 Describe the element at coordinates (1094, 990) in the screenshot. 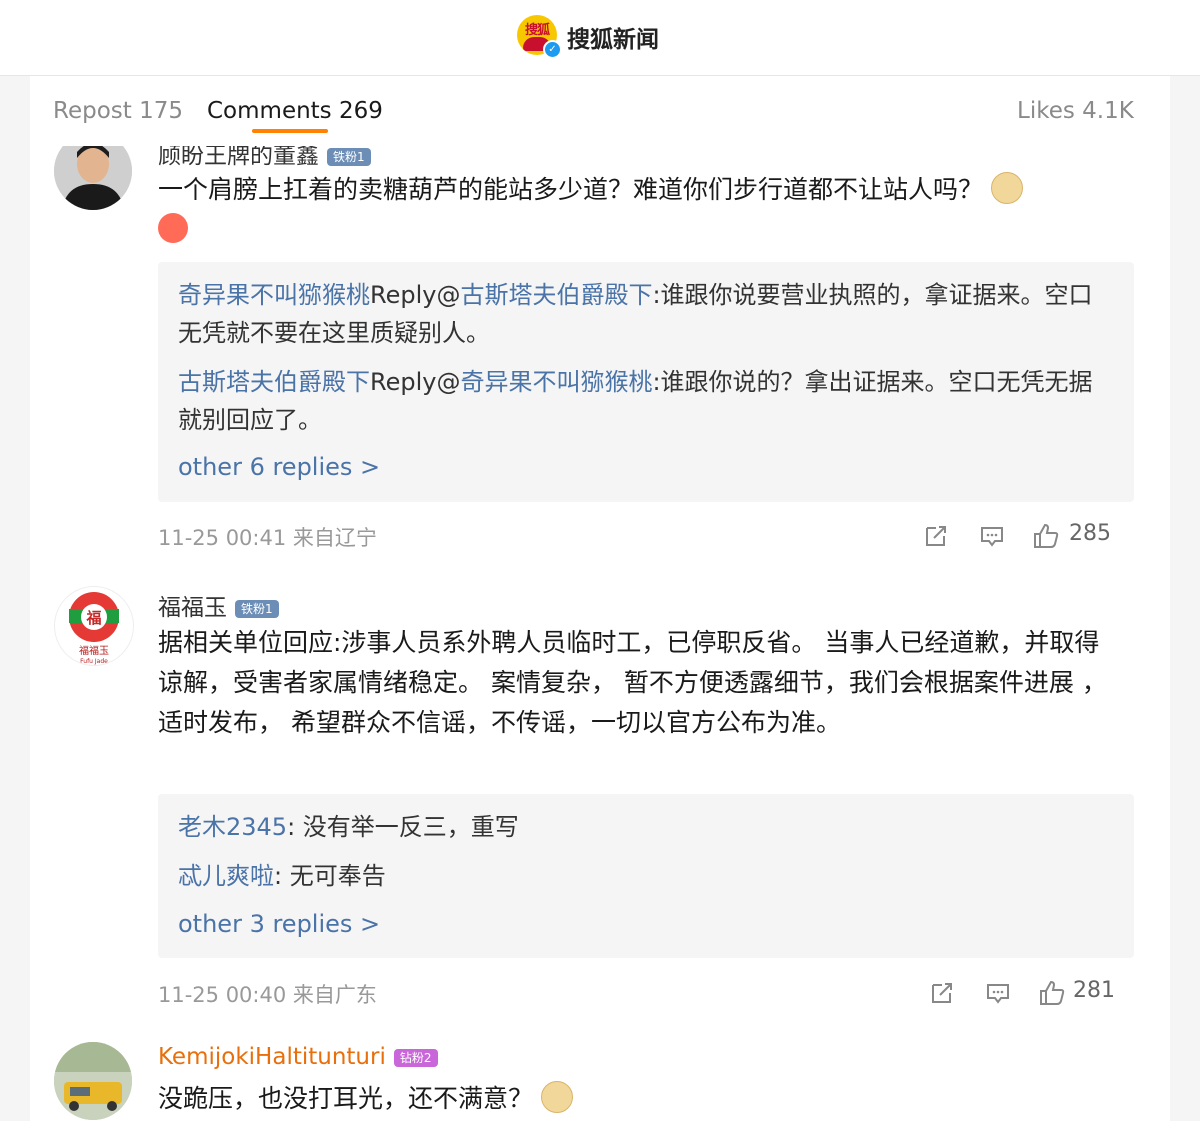

I see `like-count: 281` at that location.